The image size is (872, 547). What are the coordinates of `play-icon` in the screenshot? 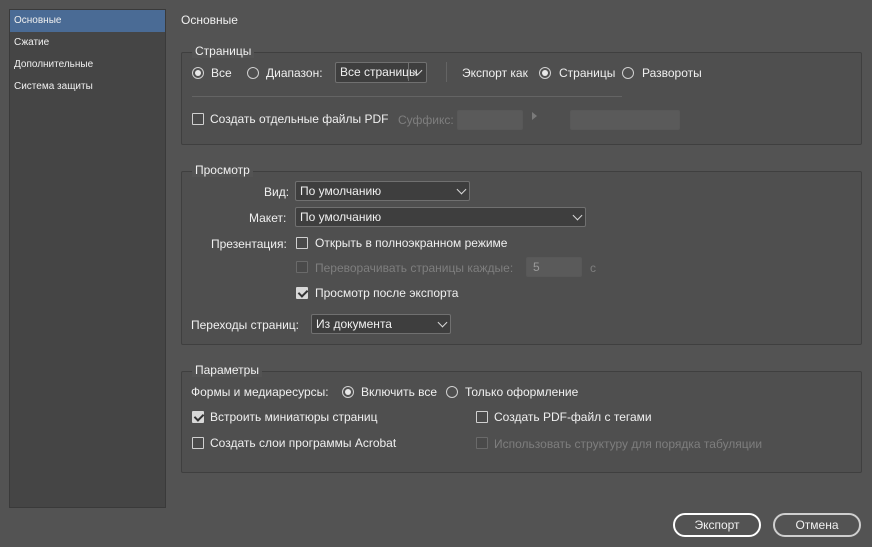 It's located at (534, 116).